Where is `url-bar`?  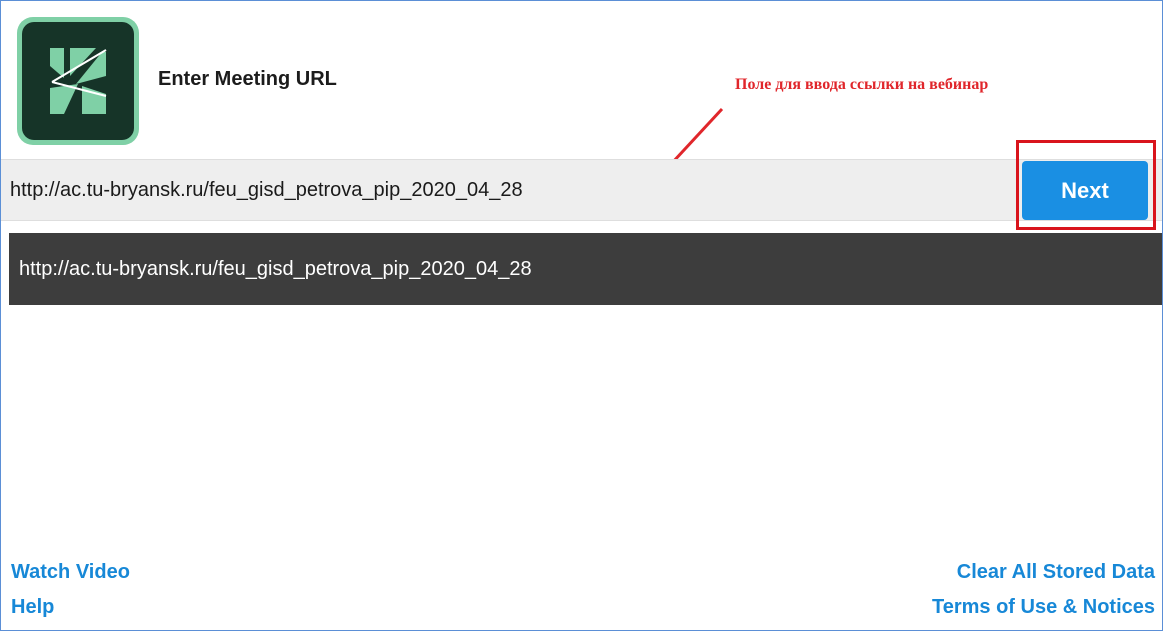
url-bar is located at coordinates (581, 190).